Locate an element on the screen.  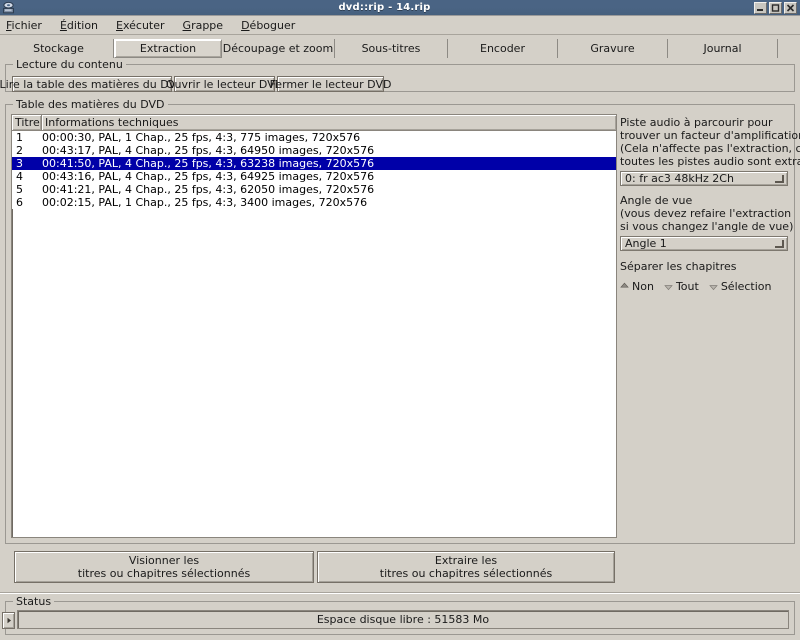
column-header-titre-label: Titre is located at coordinates (27, 122).